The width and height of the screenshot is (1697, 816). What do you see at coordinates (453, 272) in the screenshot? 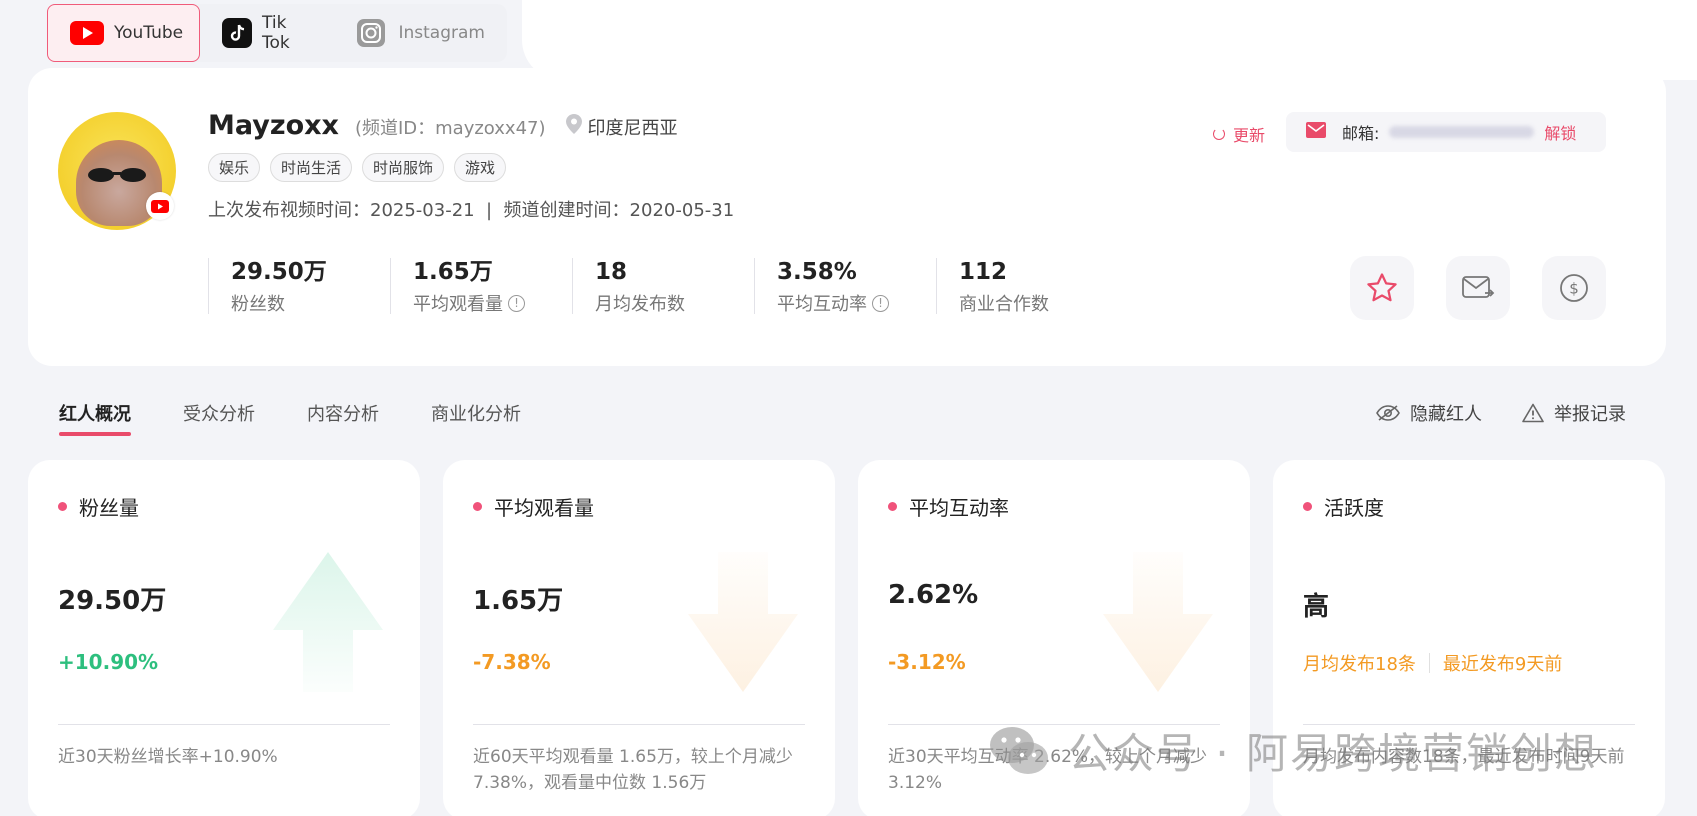
I see `stat-value: 1.65万` at bounding box center [453, 272].